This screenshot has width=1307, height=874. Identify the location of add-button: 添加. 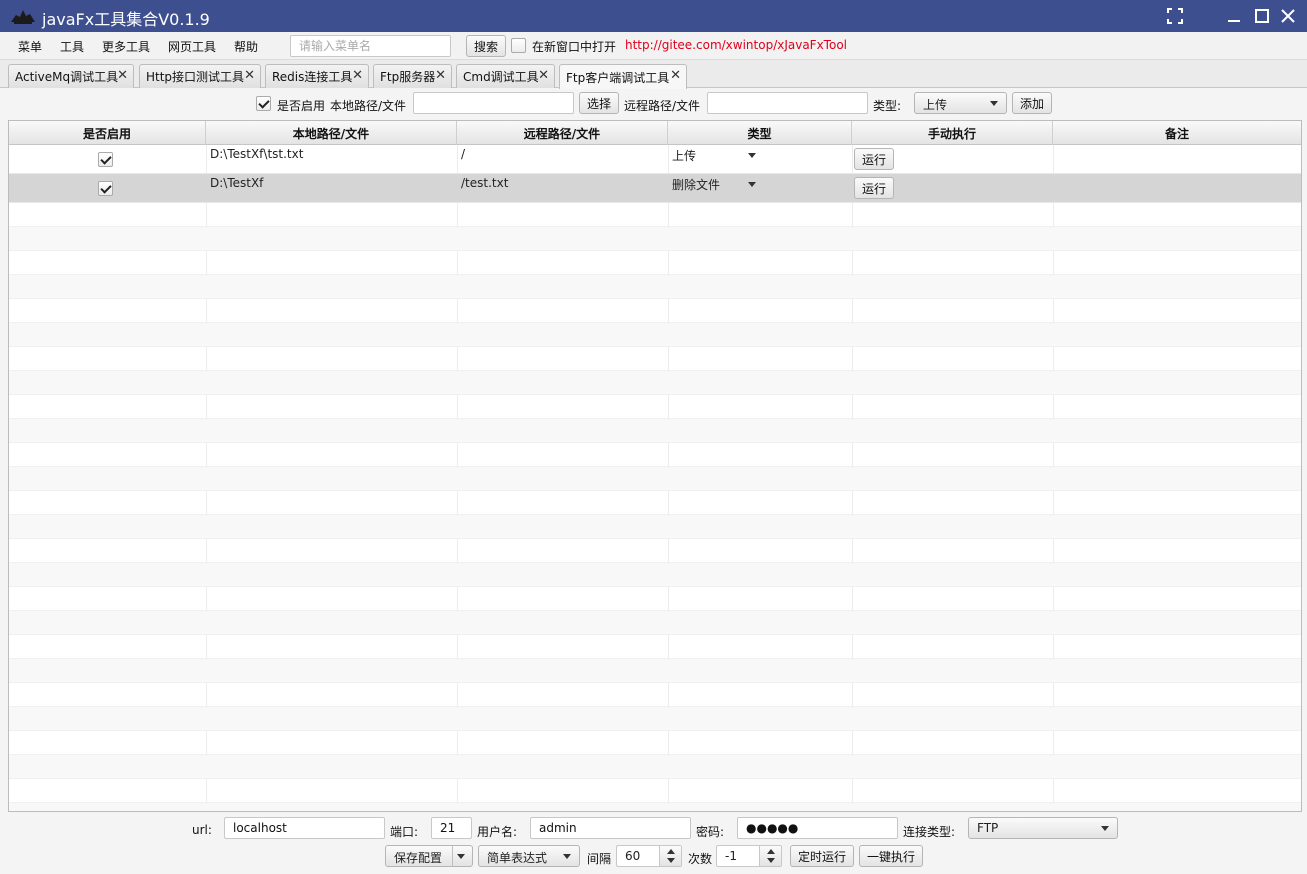
(1032, 103).